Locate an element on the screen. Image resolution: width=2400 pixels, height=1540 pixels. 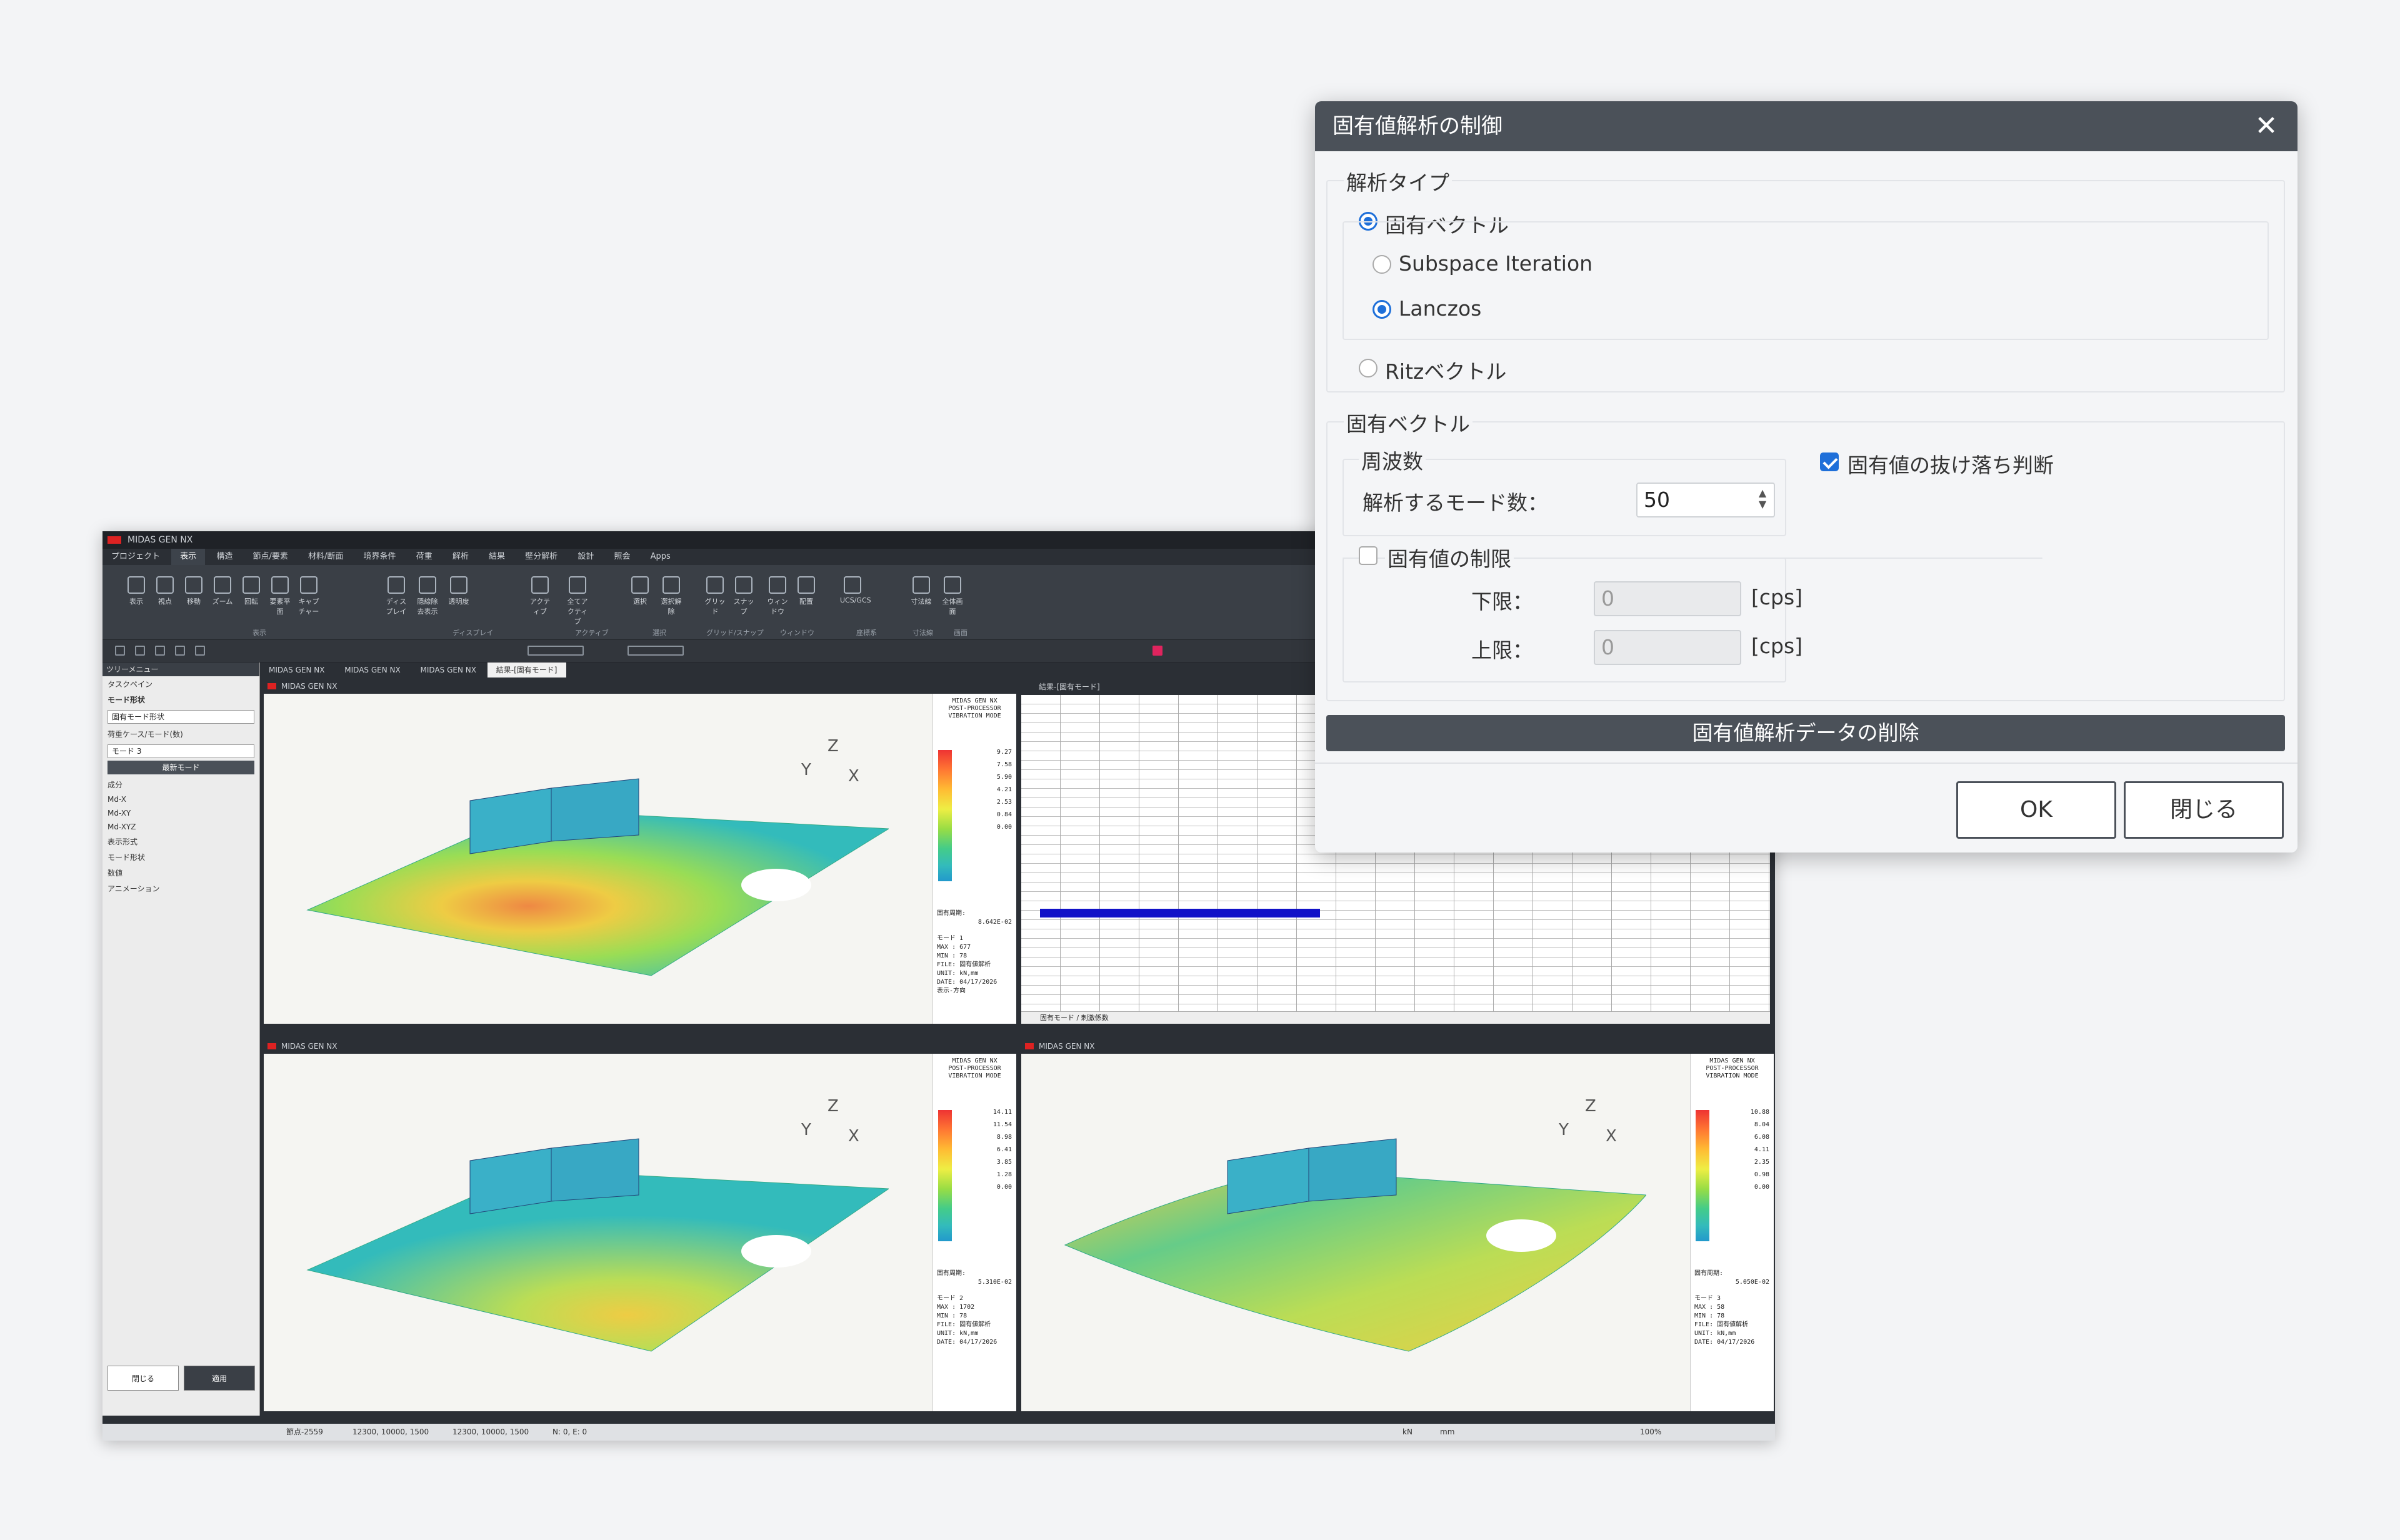
undo-icon is located at coordinates (180, 651).